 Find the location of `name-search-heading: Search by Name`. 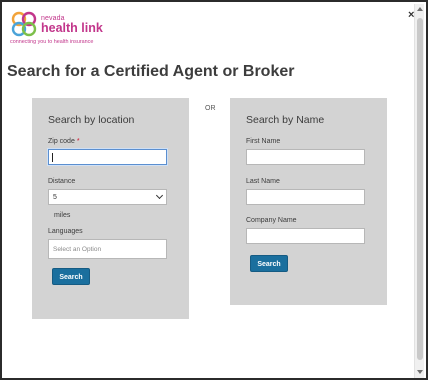

name-search-heading: Search by Name is located at coordinates (285, 120).